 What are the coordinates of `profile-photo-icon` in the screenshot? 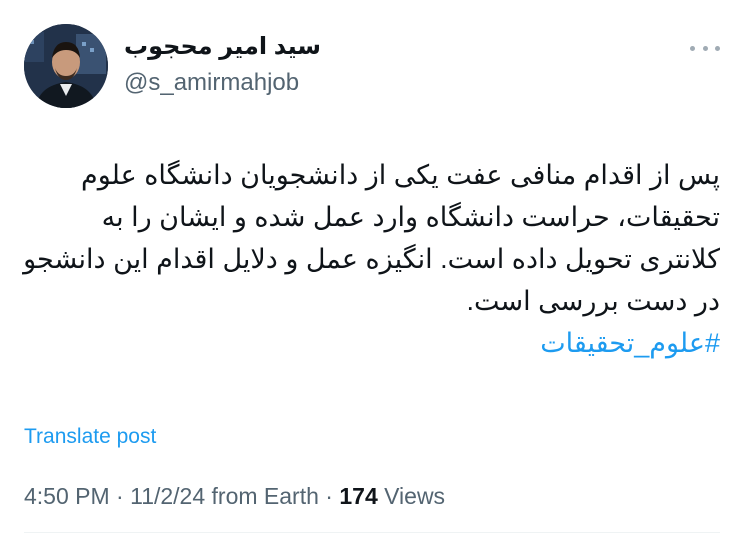 It's located at (66, 66).